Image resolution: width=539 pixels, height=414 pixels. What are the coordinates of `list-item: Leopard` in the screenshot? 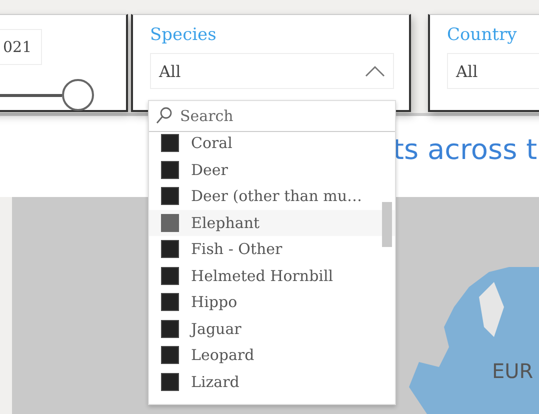 It's located at (272, 355).